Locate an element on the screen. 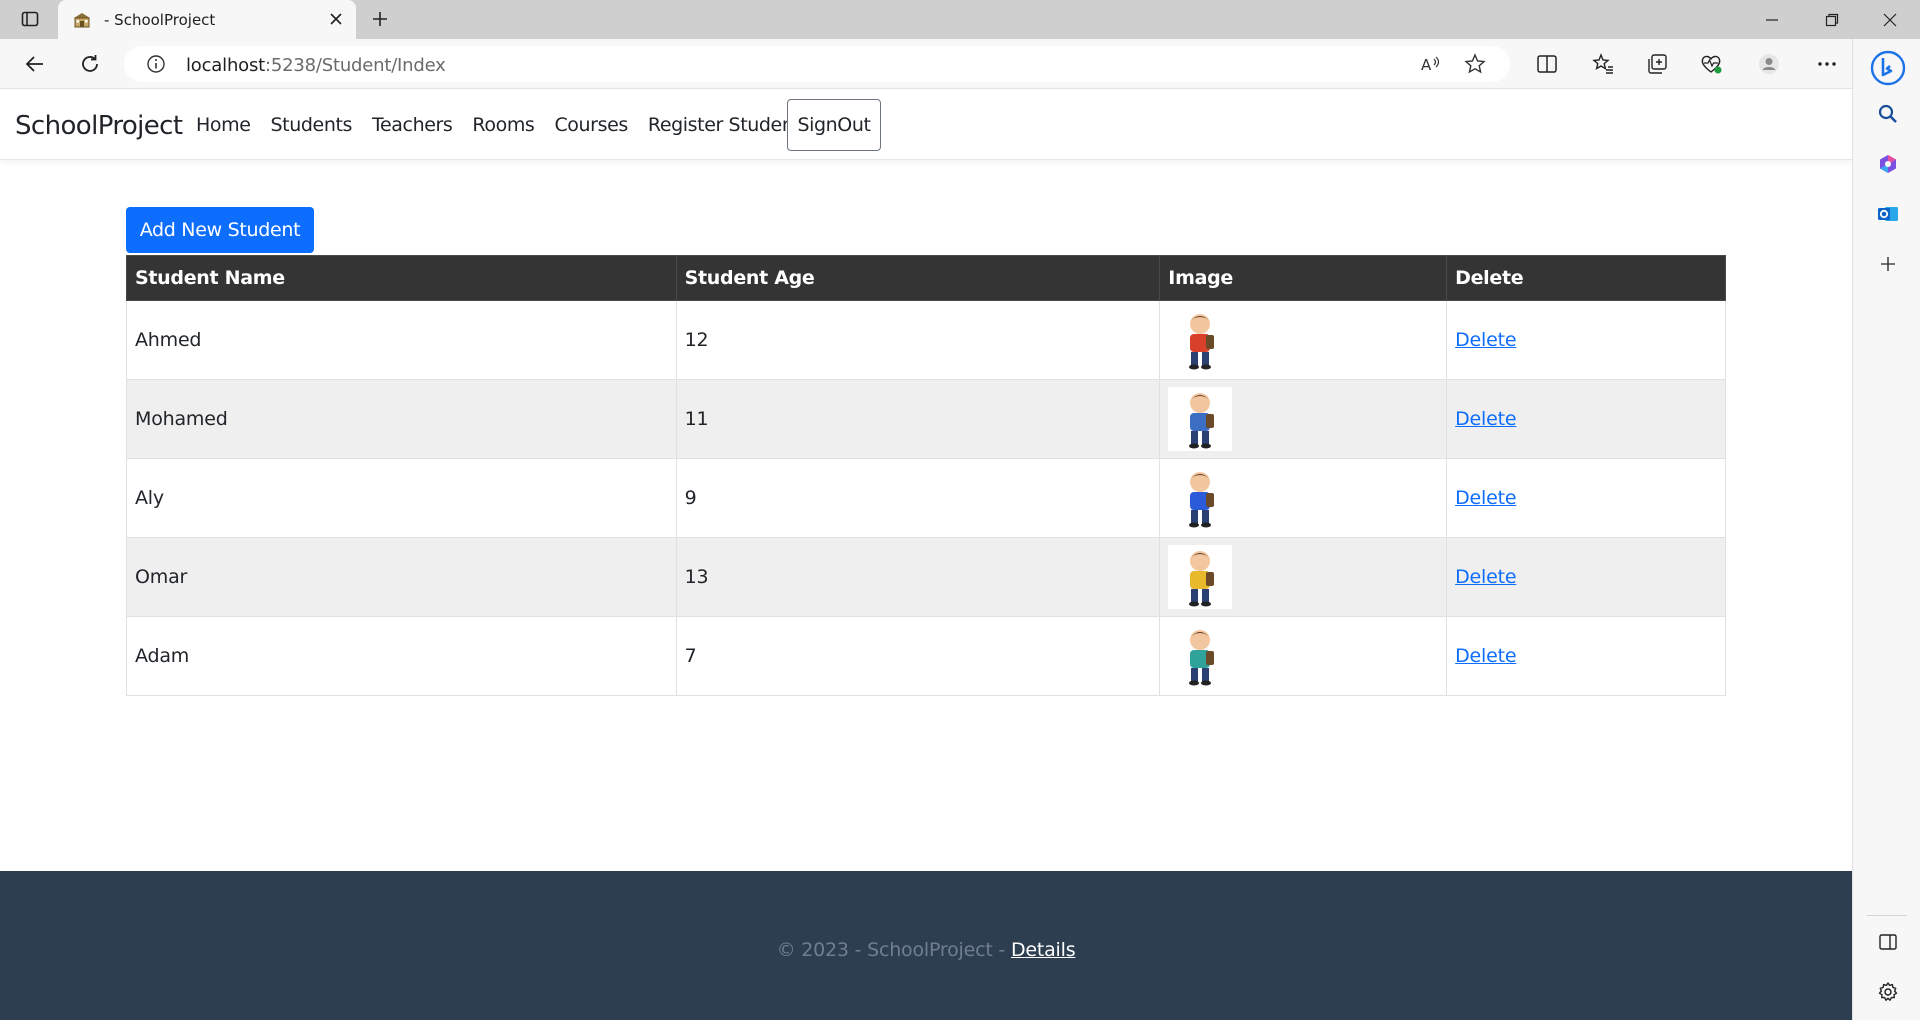 The image size is (1920, 1020). table-header-row: Student Name Student Age Image Delete is located at coordinates (926, 278).